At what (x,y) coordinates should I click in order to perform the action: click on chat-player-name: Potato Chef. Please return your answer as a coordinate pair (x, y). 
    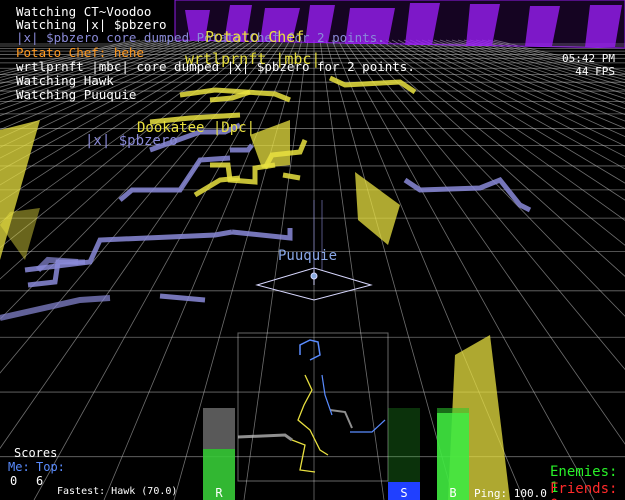
    Looking at the image, I should click on (57, 52).